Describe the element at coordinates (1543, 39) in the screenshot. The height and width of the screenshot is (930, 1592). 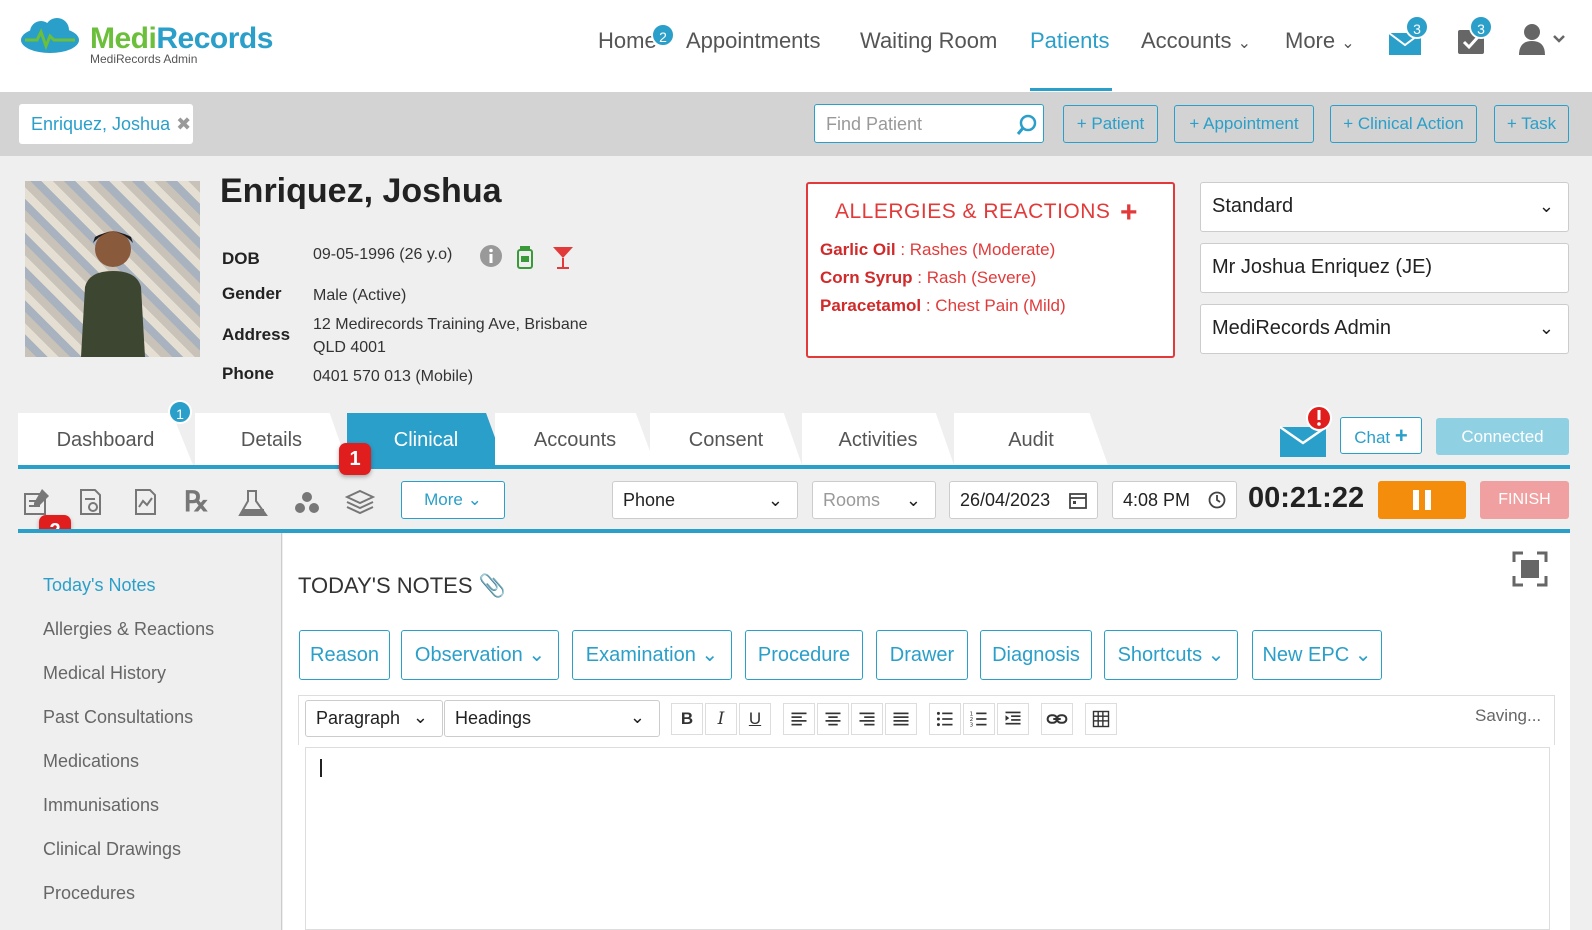
I see `user-avatar-icon` at that location.